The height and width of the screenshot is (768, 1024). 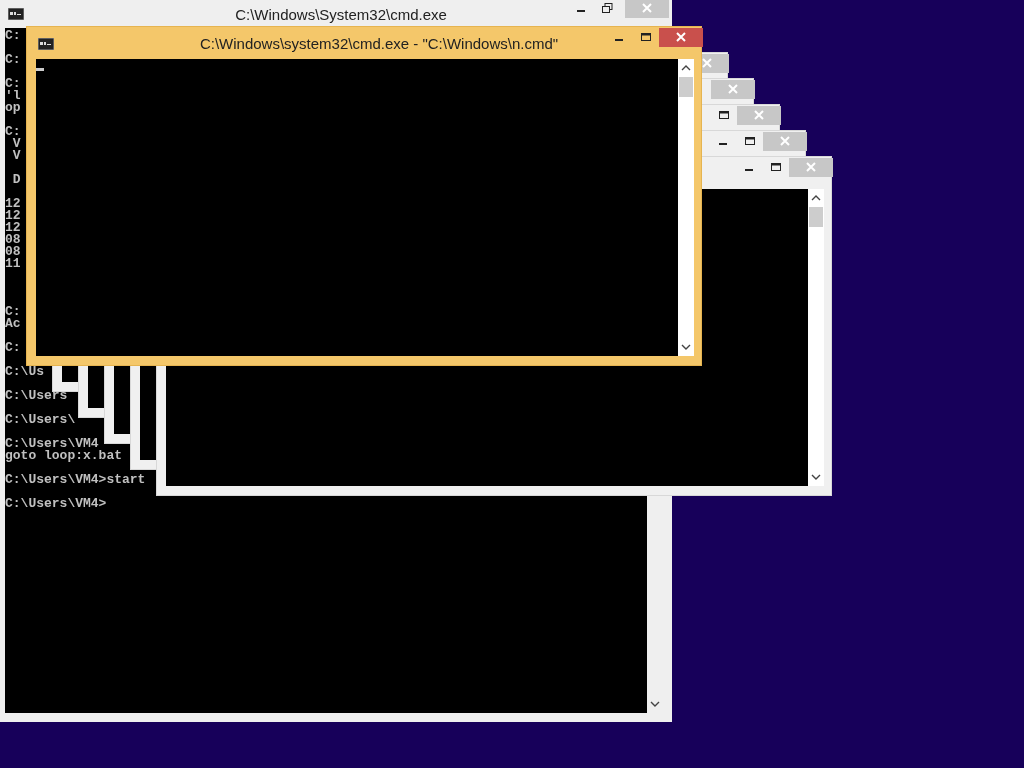 I want to click on console-line: C:\Us, so click(x=24, y=372).